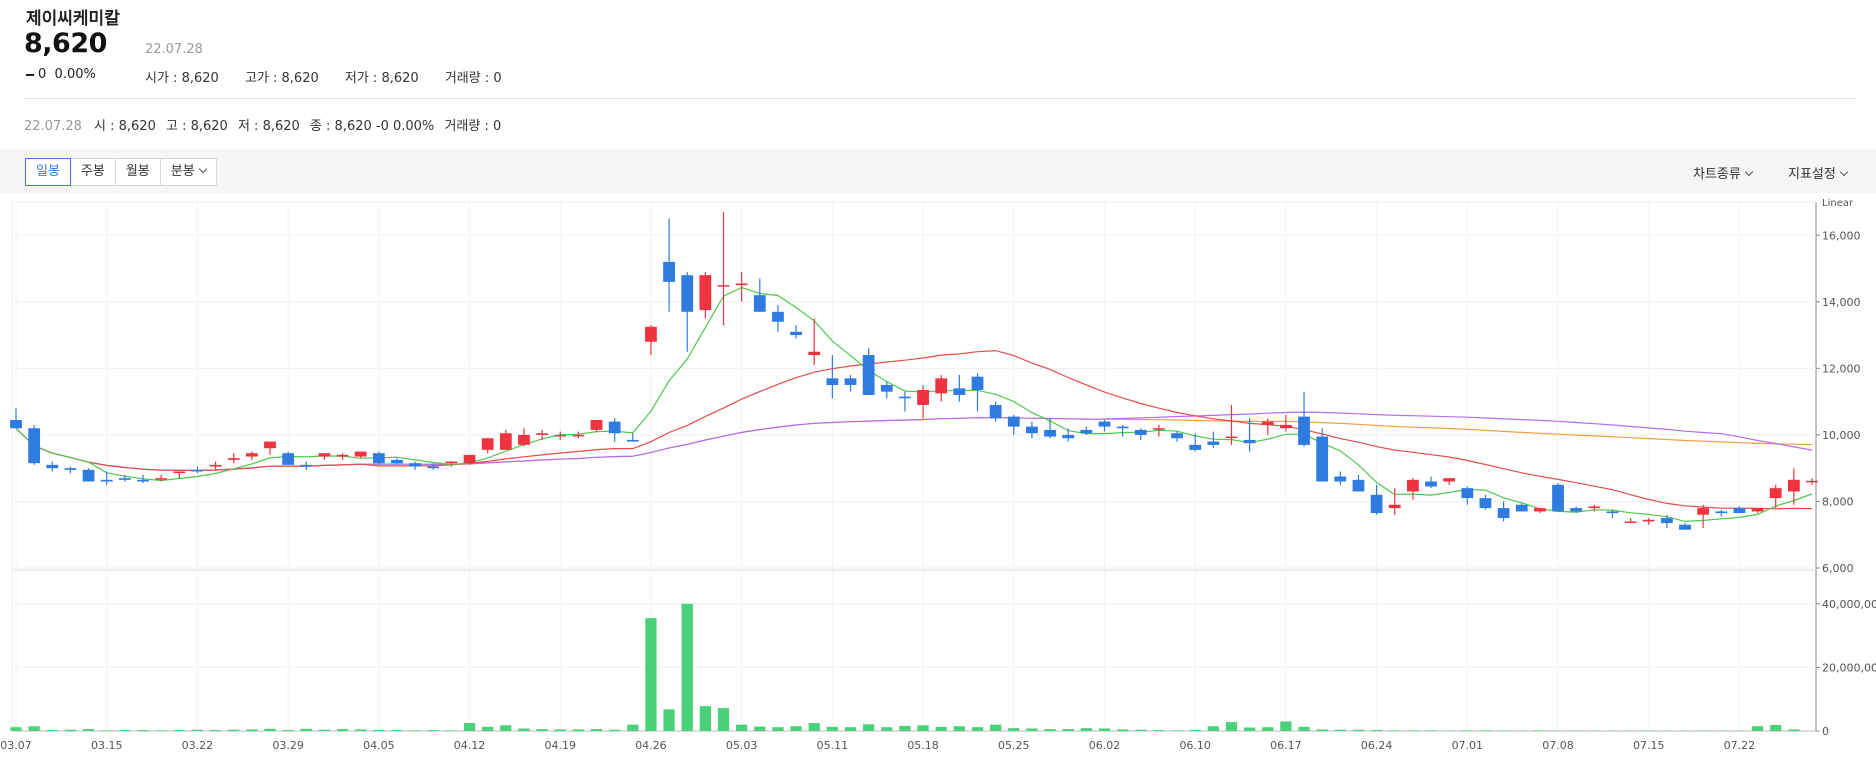 This screenshot has height=758, width=1876. Describe the element at coordinates (560, 745) in the screenshot. I see `x-tick-label: 04.19` at that location.